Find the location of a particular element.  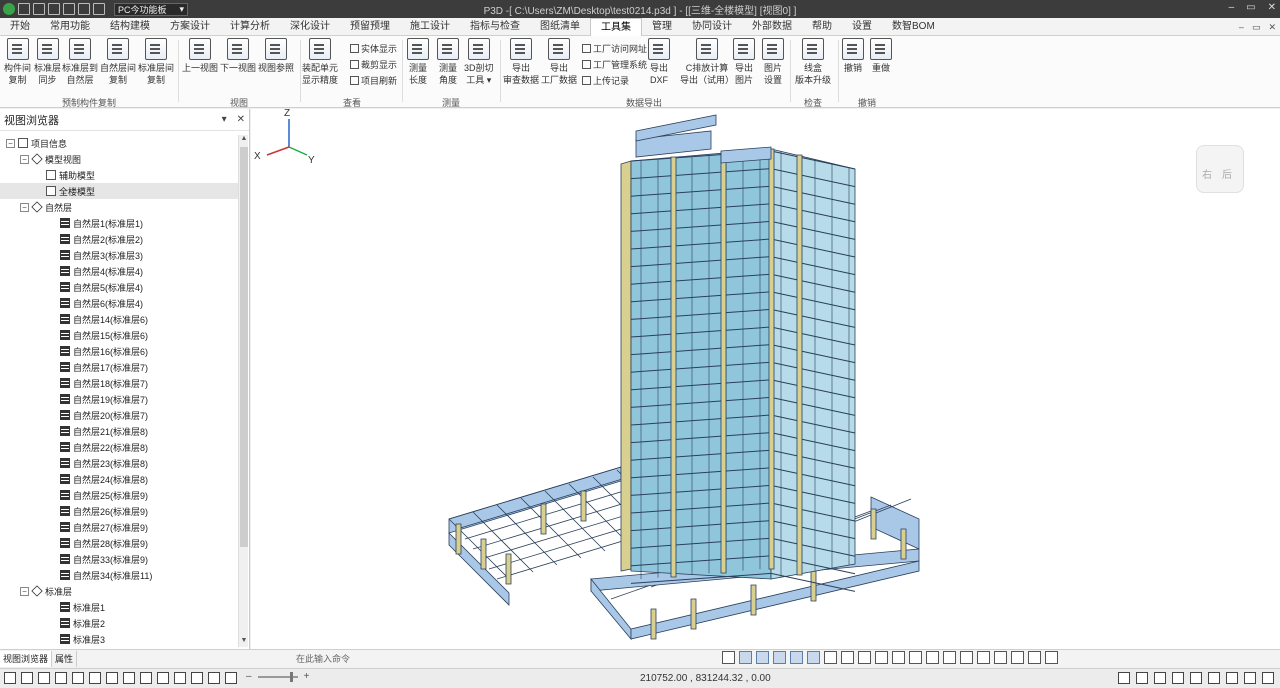

tree-node: 自然层6(标准层4) is located at coordinates (119, 303).